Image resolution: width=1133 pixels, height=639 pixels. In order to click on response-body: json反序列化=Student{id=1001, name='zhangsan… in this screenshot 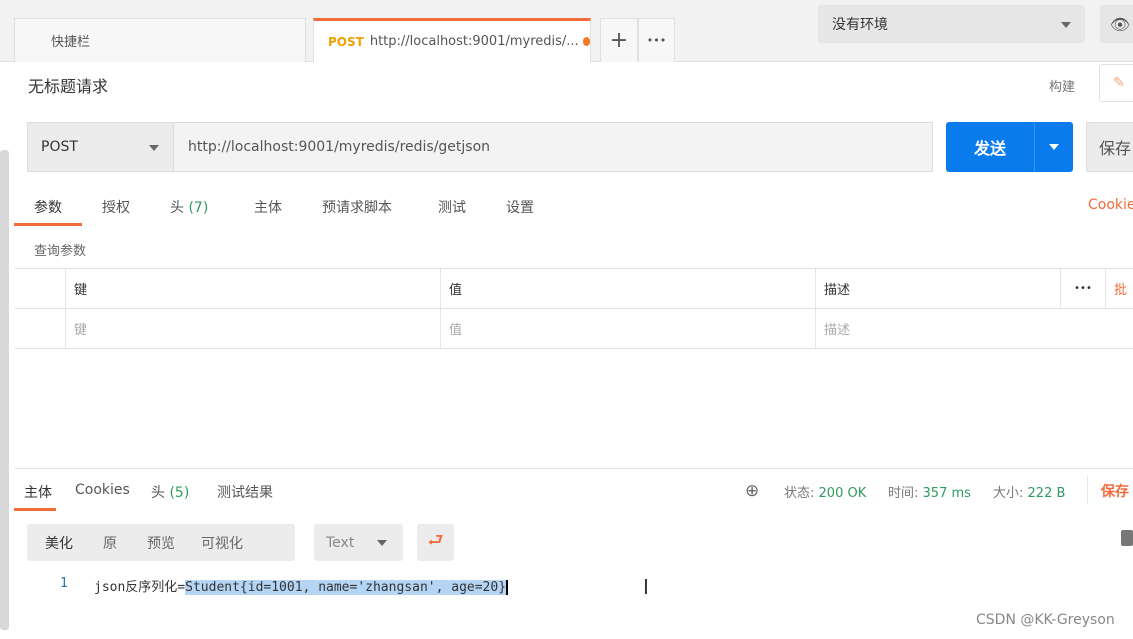, I will do `click(301, 585)`.